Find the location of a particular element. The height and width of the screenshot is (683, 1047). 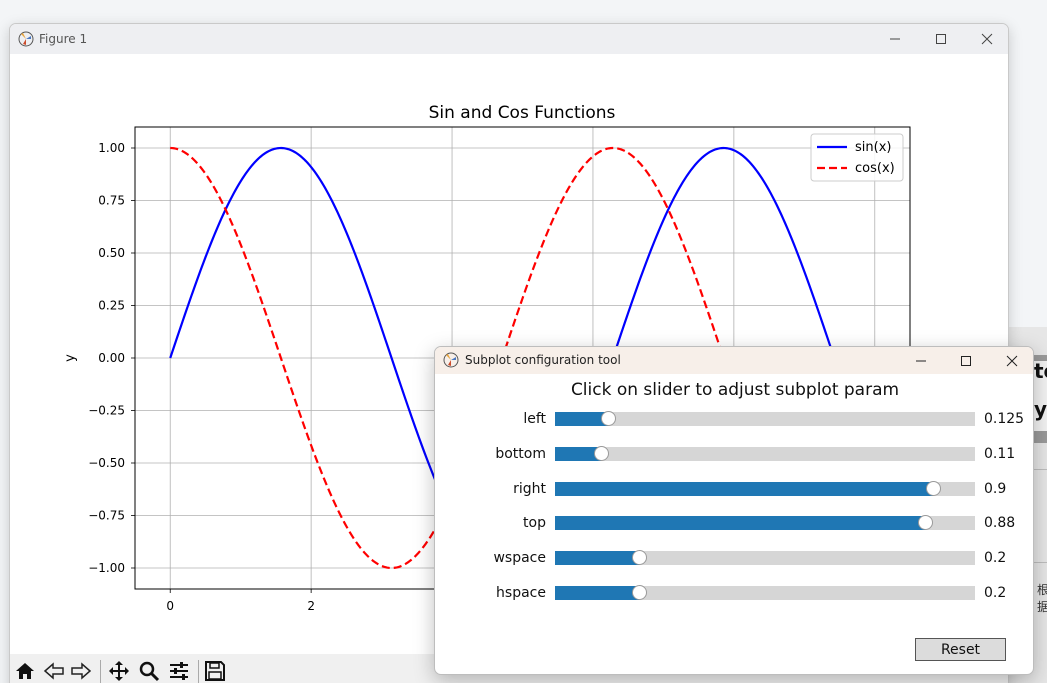

x-tick-label: 2 is located at coordinates (311, 606).